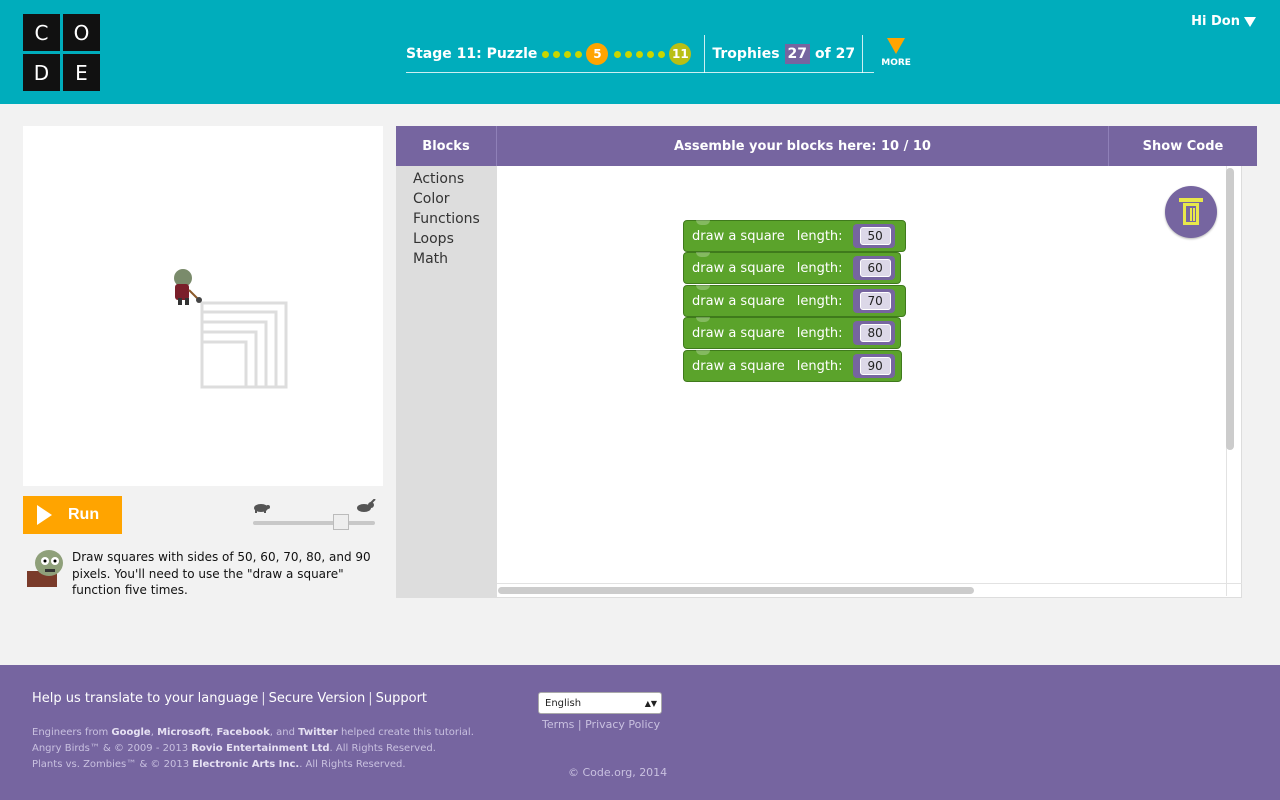  Describe the element at coordinates (341, 522) in the screenshot. I see `slider-thumb` at that location.